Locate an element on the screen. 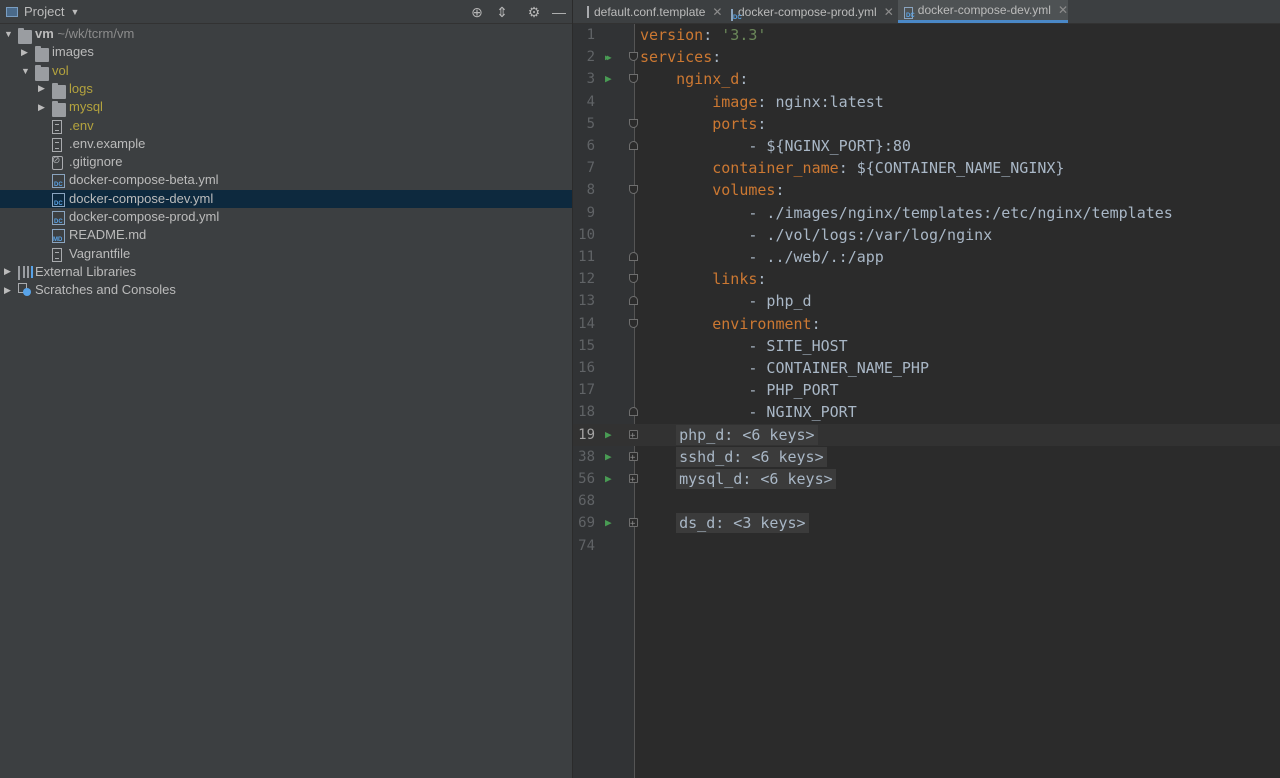 This screenshot has width=1280, height=778. tree-item: ▶ logs is located at coordinates (286, 89).